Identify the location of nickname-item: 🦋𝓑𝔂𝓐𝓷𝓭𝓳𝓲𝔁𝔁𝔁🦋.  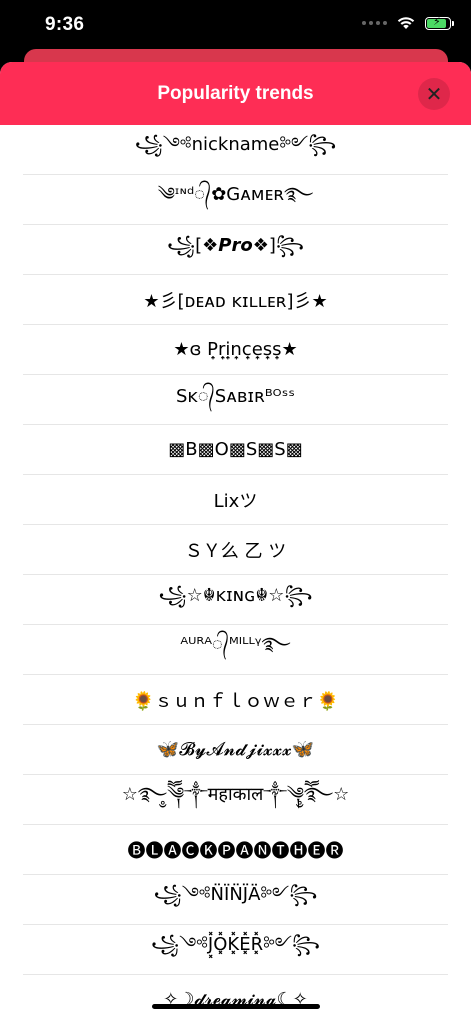
(235, 750).